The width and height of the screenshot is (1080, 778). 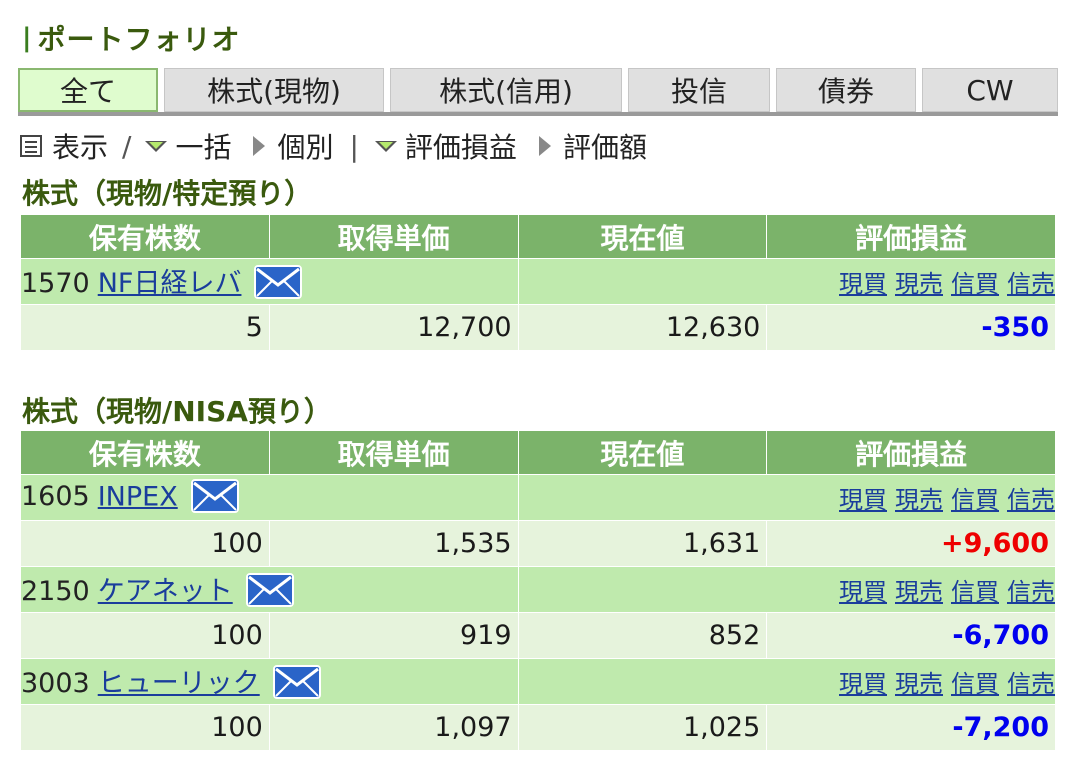 I want to click on section-title-specific: 株式（現物/特定預り）, so click(x=167, y=193).